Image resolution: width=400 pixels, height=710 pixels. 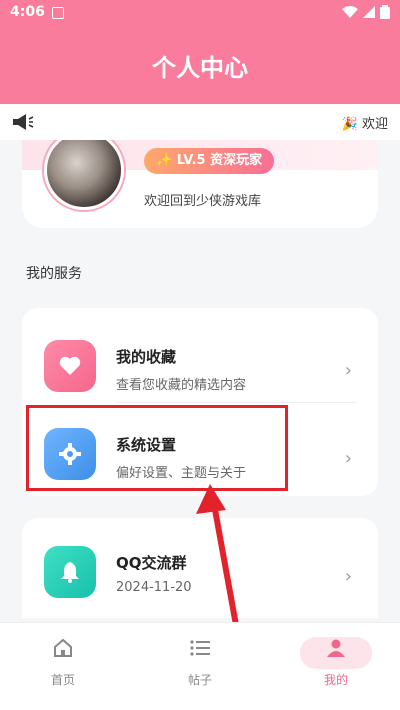 I want to click on level-badge: ✨ LV.5 资深玩家, so click(x=209, y=161).